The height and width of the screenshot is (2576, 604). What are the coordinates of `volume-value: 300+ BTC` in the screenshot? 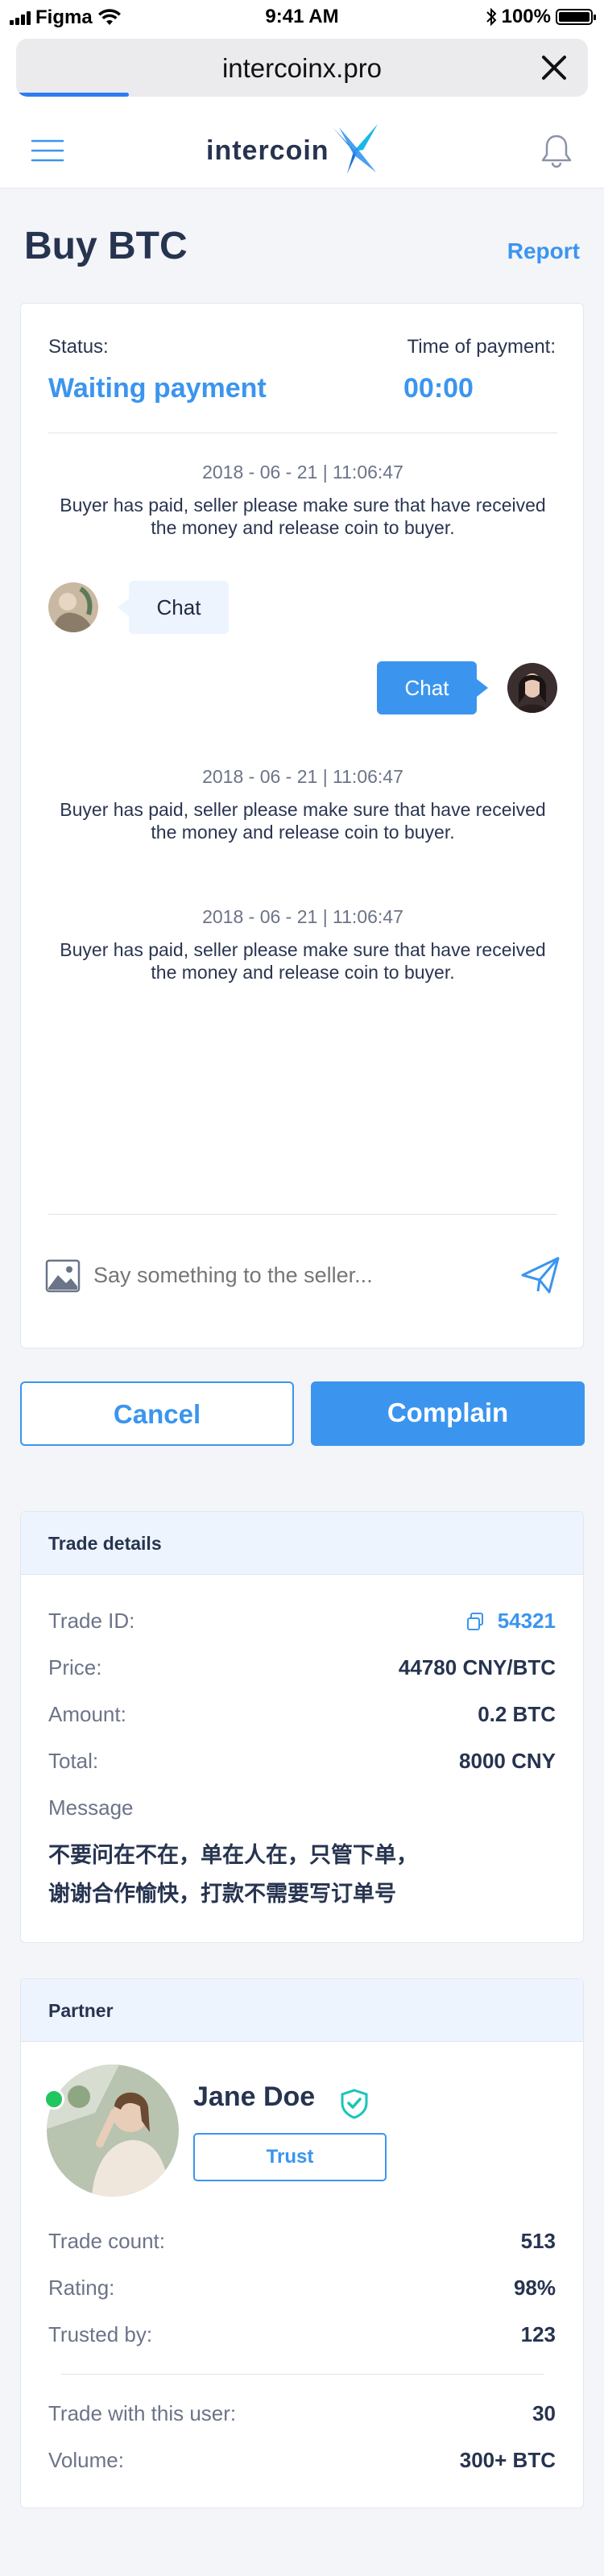 It's located at (507, 2460).